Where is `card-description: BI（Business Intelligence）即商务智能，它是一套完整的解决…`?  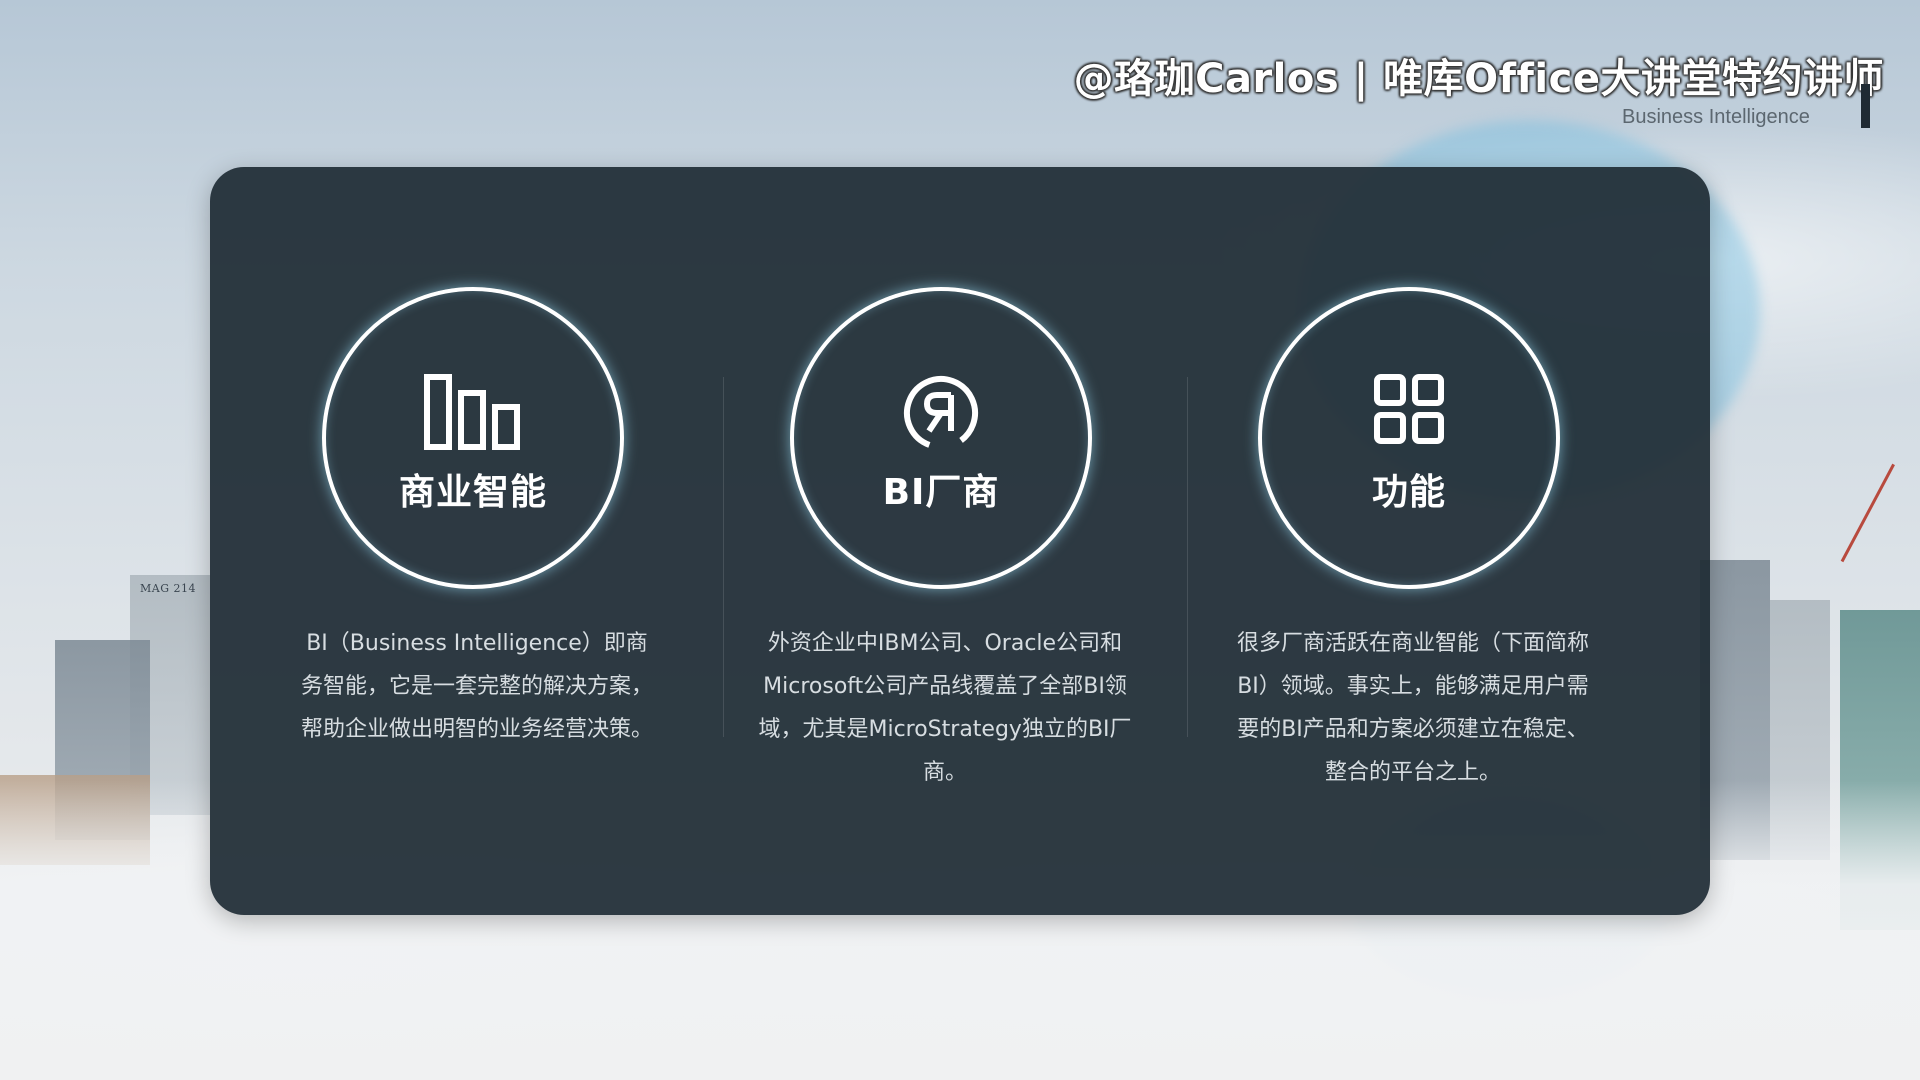 card-description: BI（Business Intelligence）即商务智能，它是一套完整的解决… is located at coordinates (476, 686).